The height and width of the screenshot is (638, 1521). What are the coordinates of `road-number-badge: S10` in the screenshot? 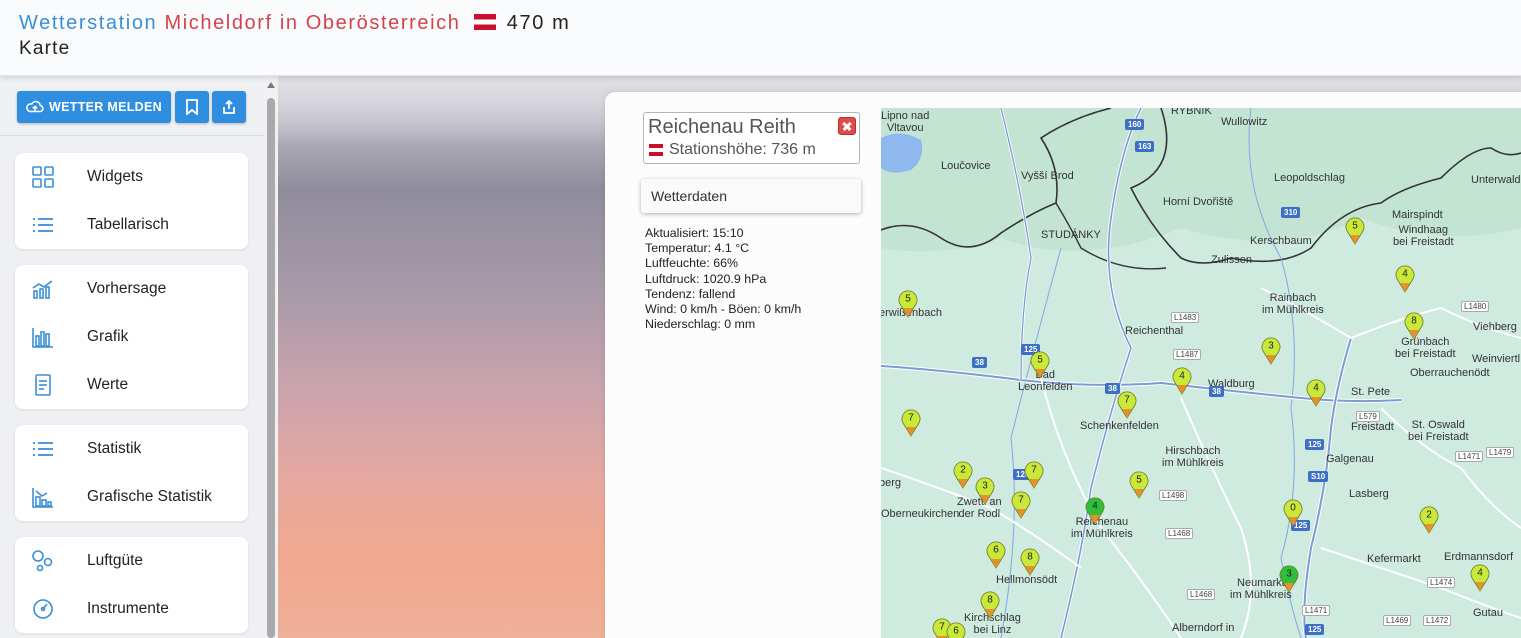 It's located at (1318, 476).